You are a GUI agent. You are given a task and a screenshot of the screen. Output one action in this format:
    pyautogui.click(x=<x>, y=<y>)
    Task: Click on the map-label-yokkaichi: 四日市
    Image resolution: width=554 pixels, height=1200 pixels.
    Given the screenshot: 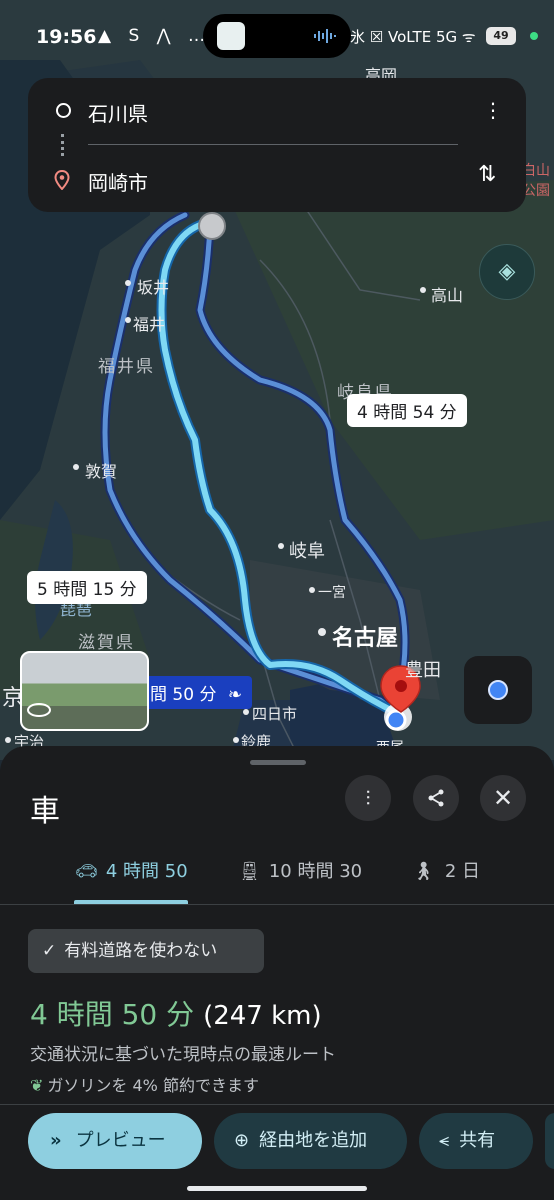 What is the action you would take?
    pyautogui.click(x=275, y=714)
    